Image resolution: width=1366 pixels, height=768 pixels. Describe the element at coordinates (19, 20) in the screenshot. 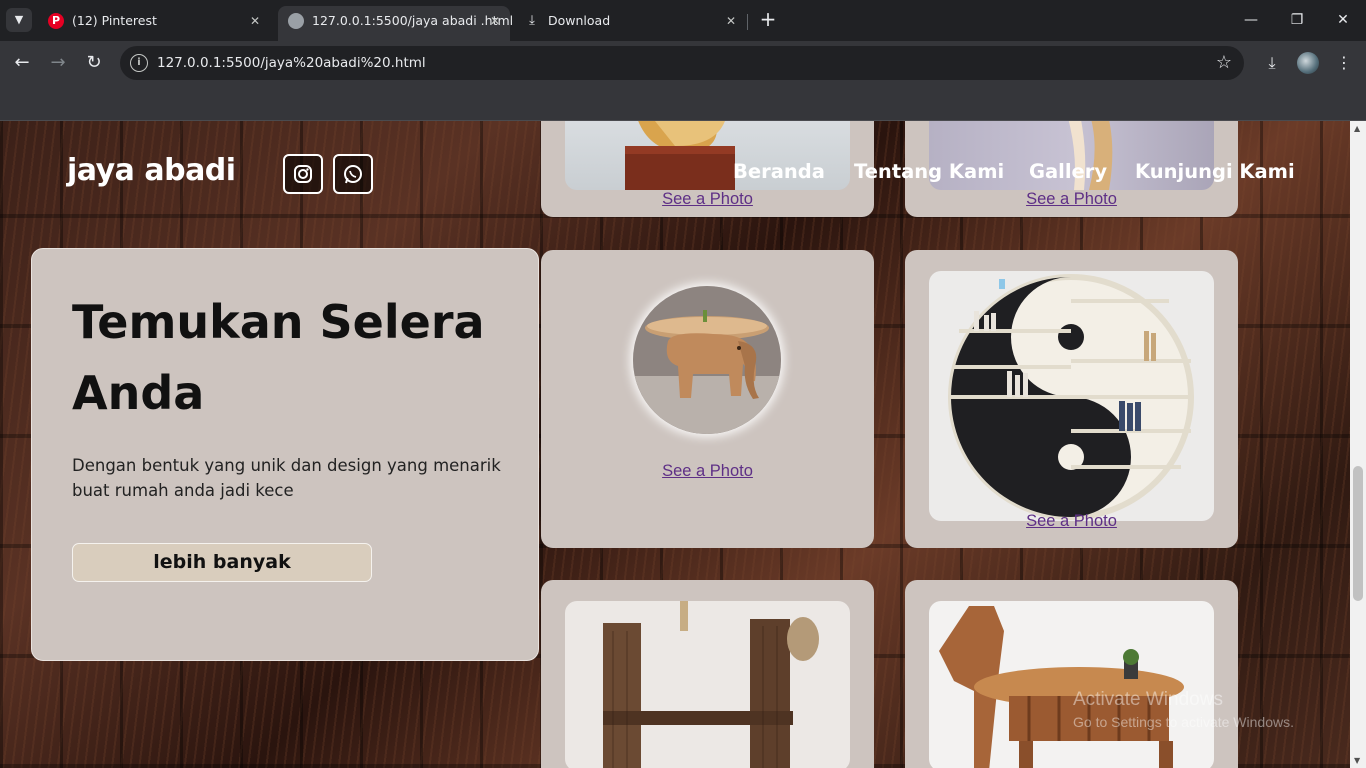

I see `tab-search-button: ▼` at that location.